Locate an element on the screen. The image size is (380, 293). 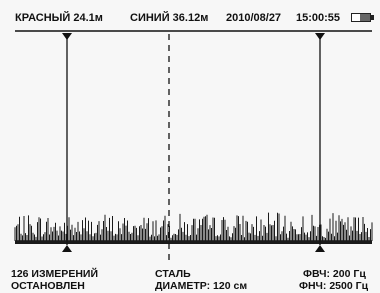
pipe-material: СТАЛЬ is located at coordinates (173, 274).